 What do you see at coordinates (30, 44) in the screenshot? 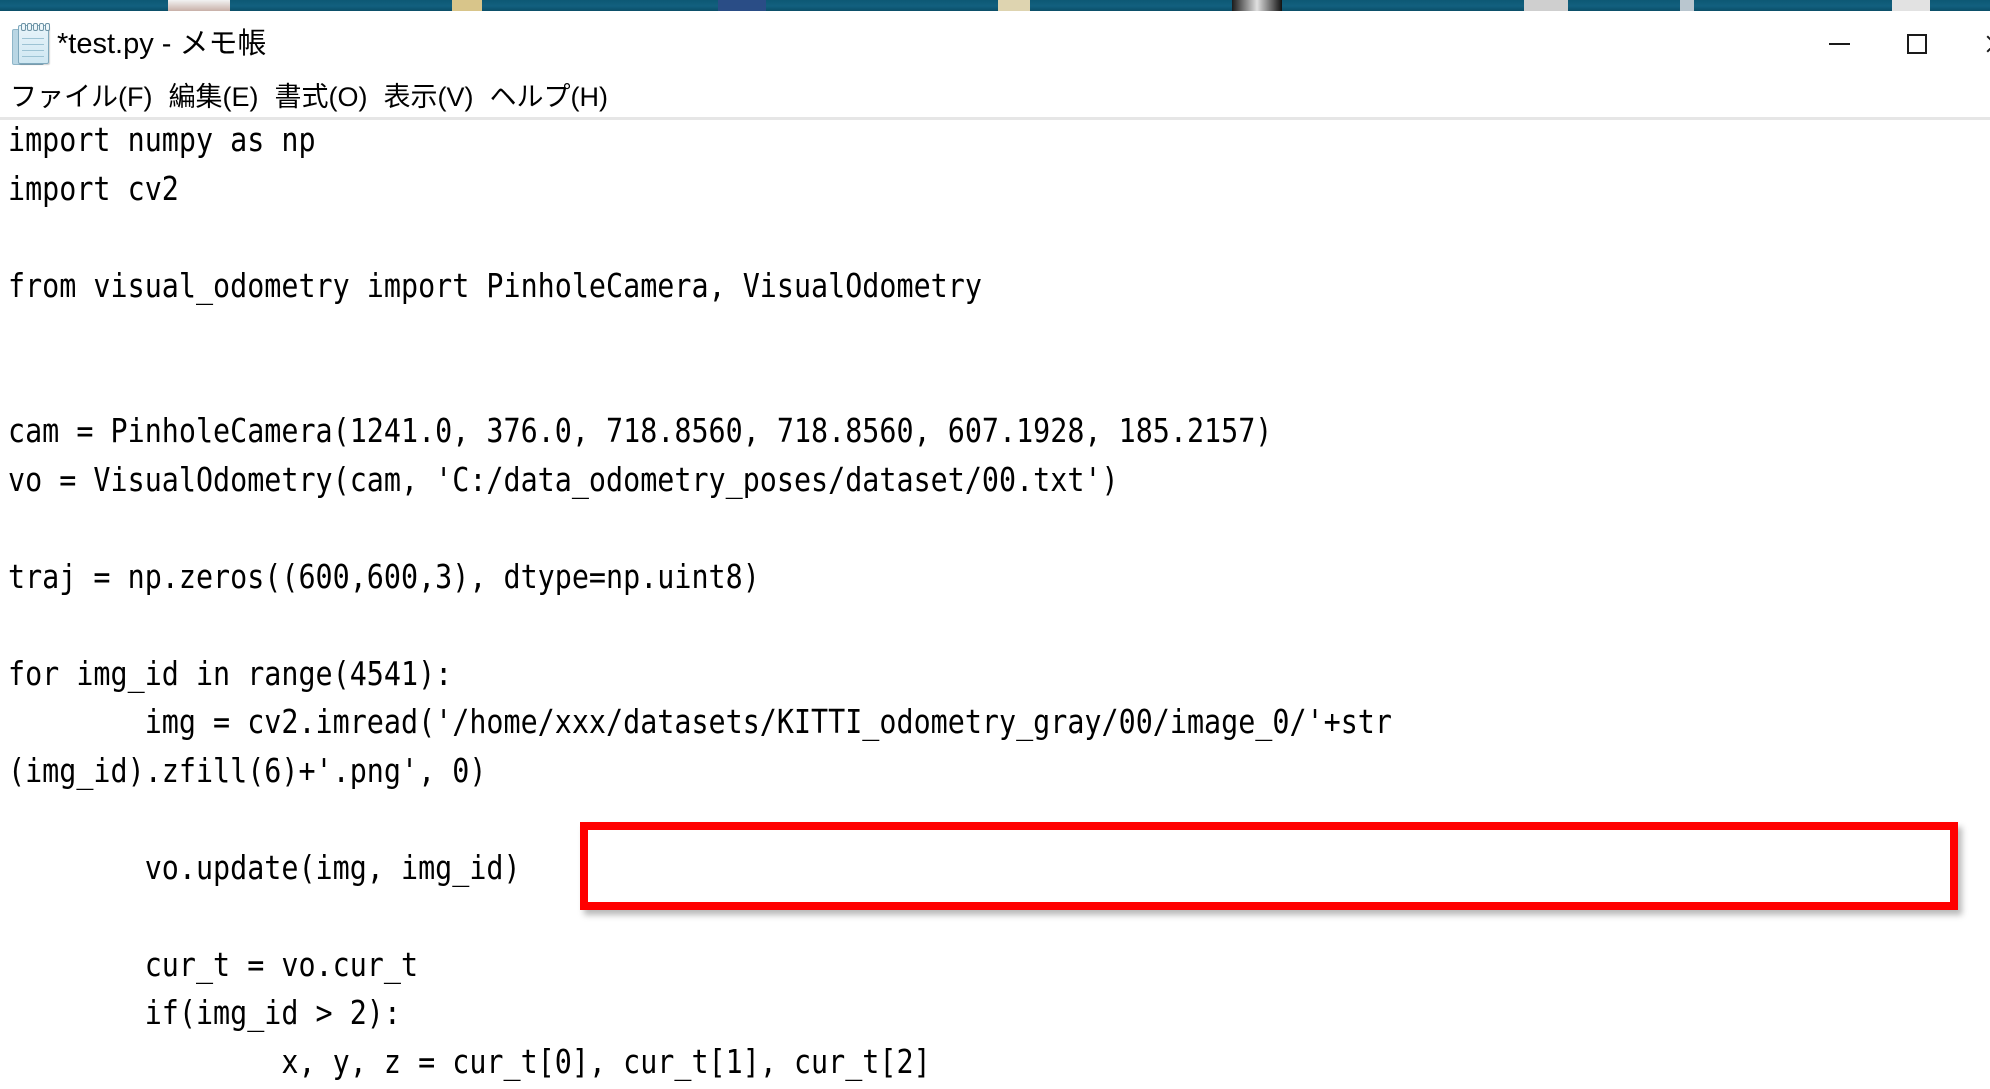
I see `notepad-icon` at bounding box center [30, 44].